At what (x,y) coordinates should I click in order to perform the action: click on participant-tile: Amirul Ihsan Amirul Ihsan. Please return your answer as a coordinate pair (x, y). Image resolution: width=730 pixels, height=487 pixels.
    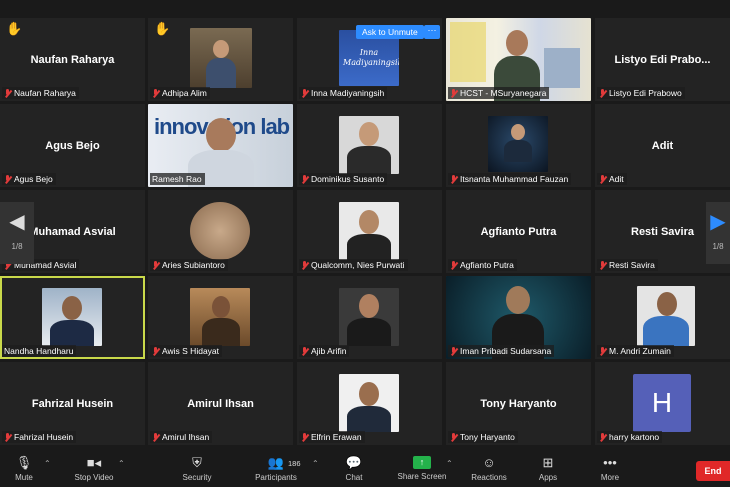
    Looking at the image, I should click on (220, 403).